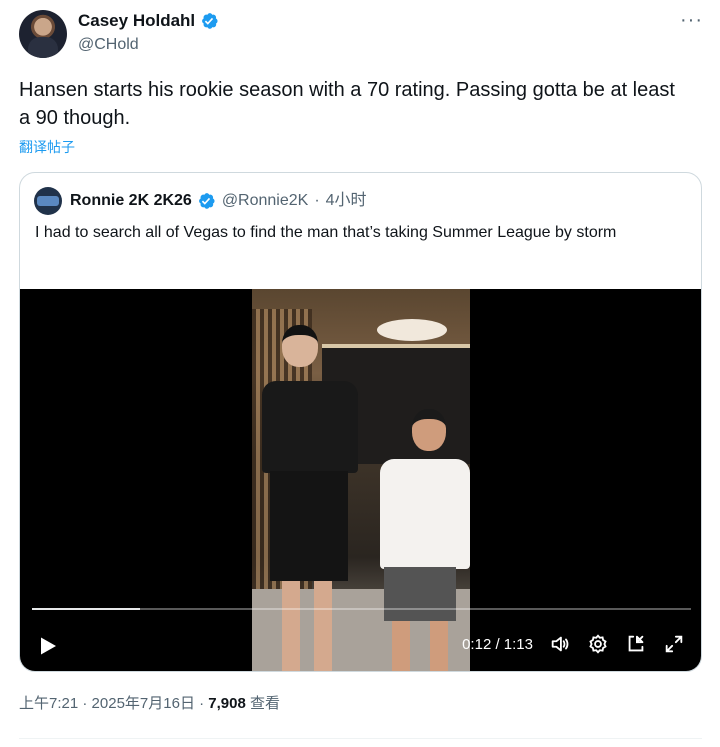 This screenshot has width=720, height=747. I want to click on gear-icon, so click(598, 644).